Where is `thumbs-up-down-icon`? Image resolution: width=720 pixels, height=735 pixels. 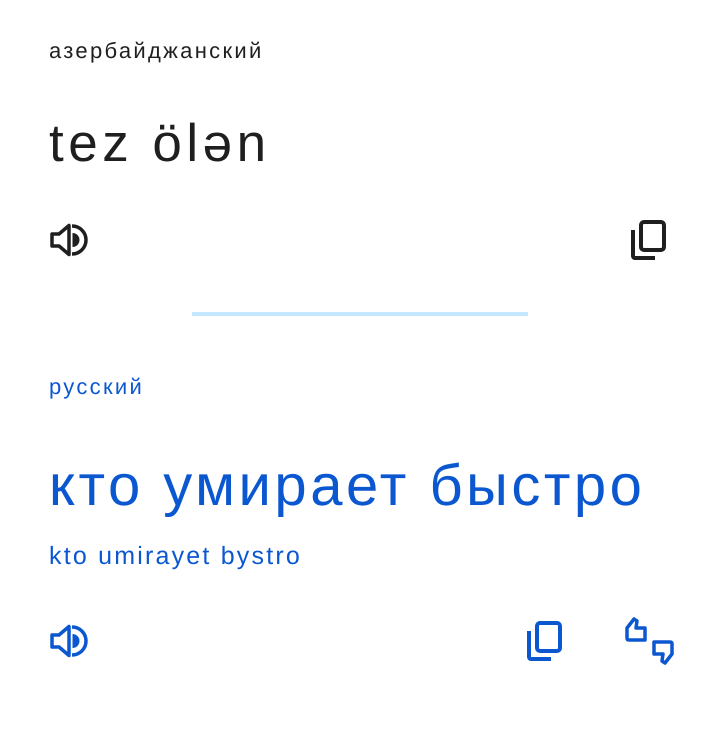
thumbs-up-down-icon is located at coordinates (649, 641).